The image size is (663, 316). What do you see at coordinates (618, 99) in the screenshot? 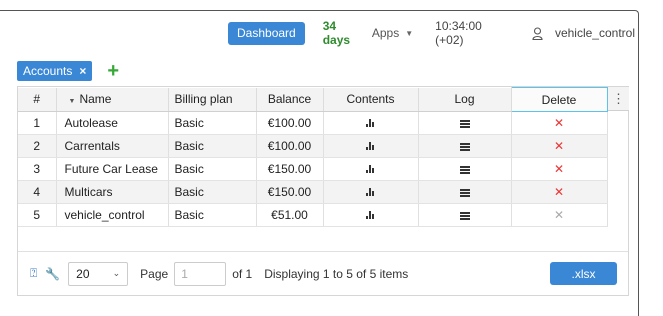
I see `column-menu-icon: ⋮` at bounding box center [618, 99].